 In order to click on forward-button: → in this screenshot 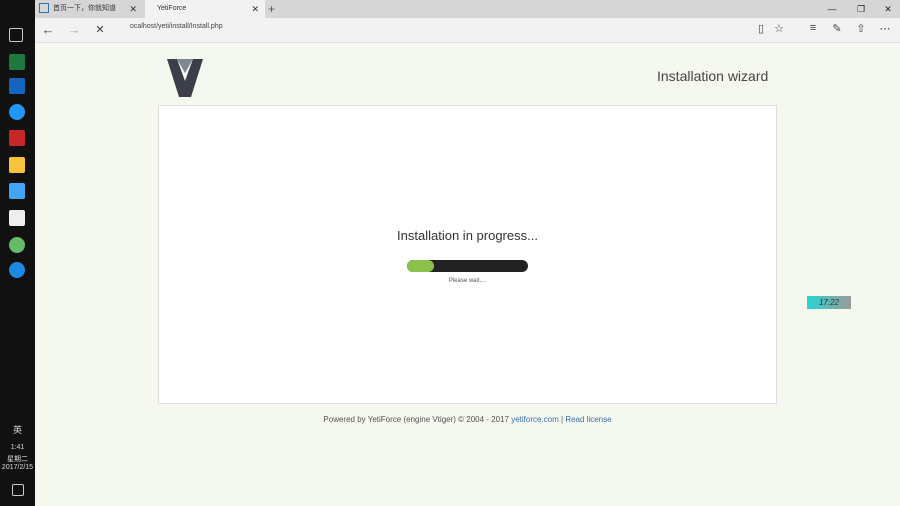, I will do `click(74, 30)`.